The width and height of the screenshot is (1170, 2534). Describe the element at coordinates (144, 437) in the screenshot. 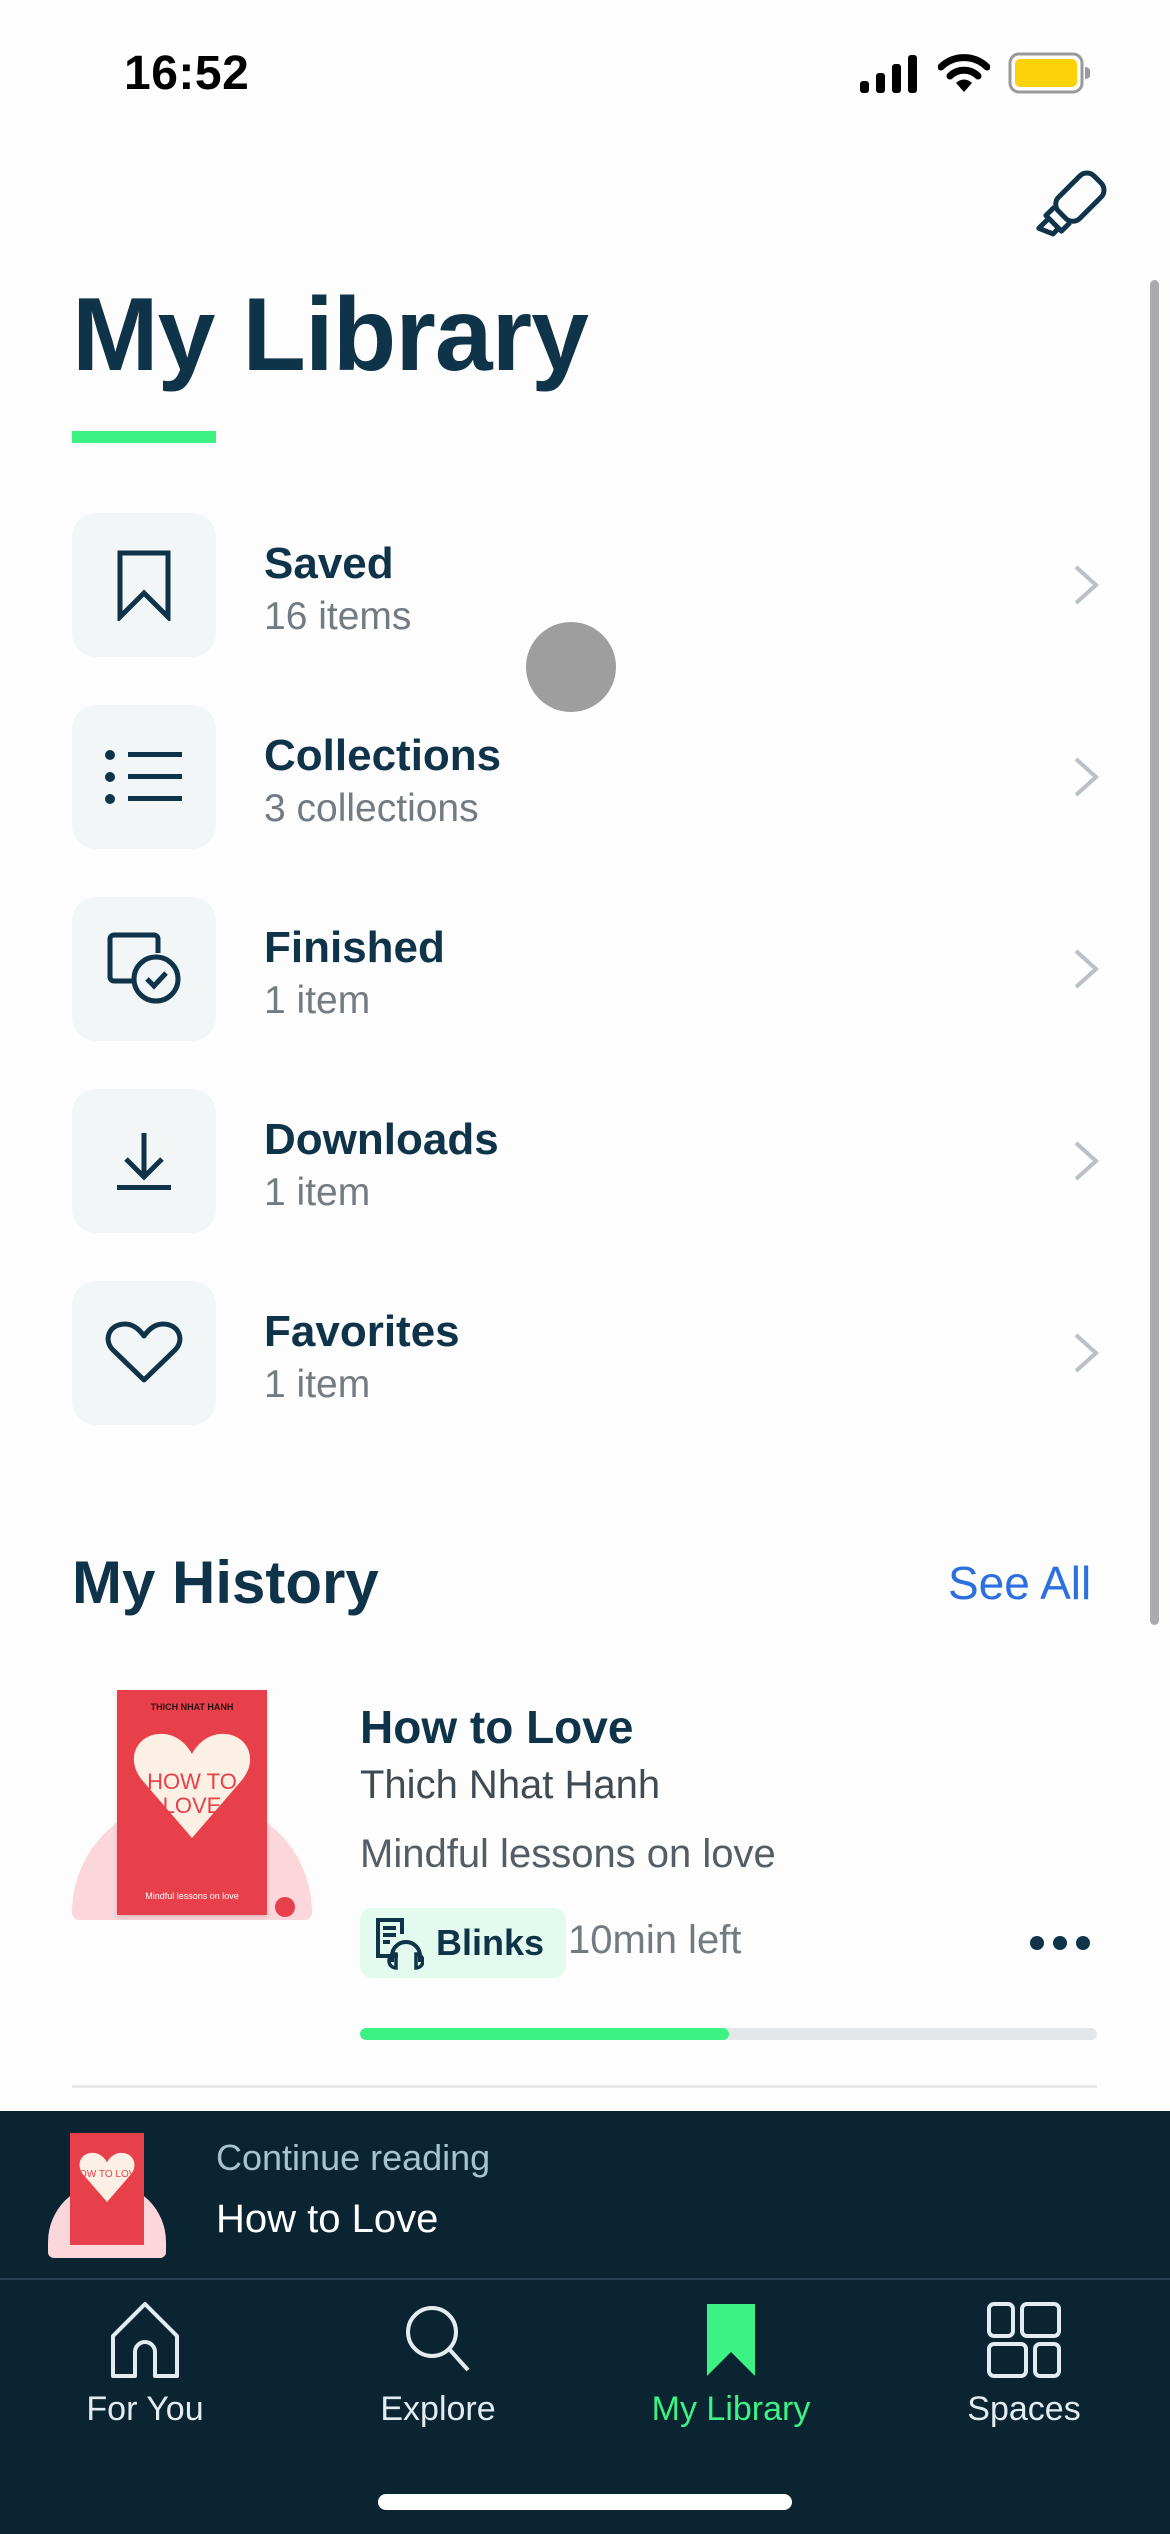

I see `title-underline` at that location.